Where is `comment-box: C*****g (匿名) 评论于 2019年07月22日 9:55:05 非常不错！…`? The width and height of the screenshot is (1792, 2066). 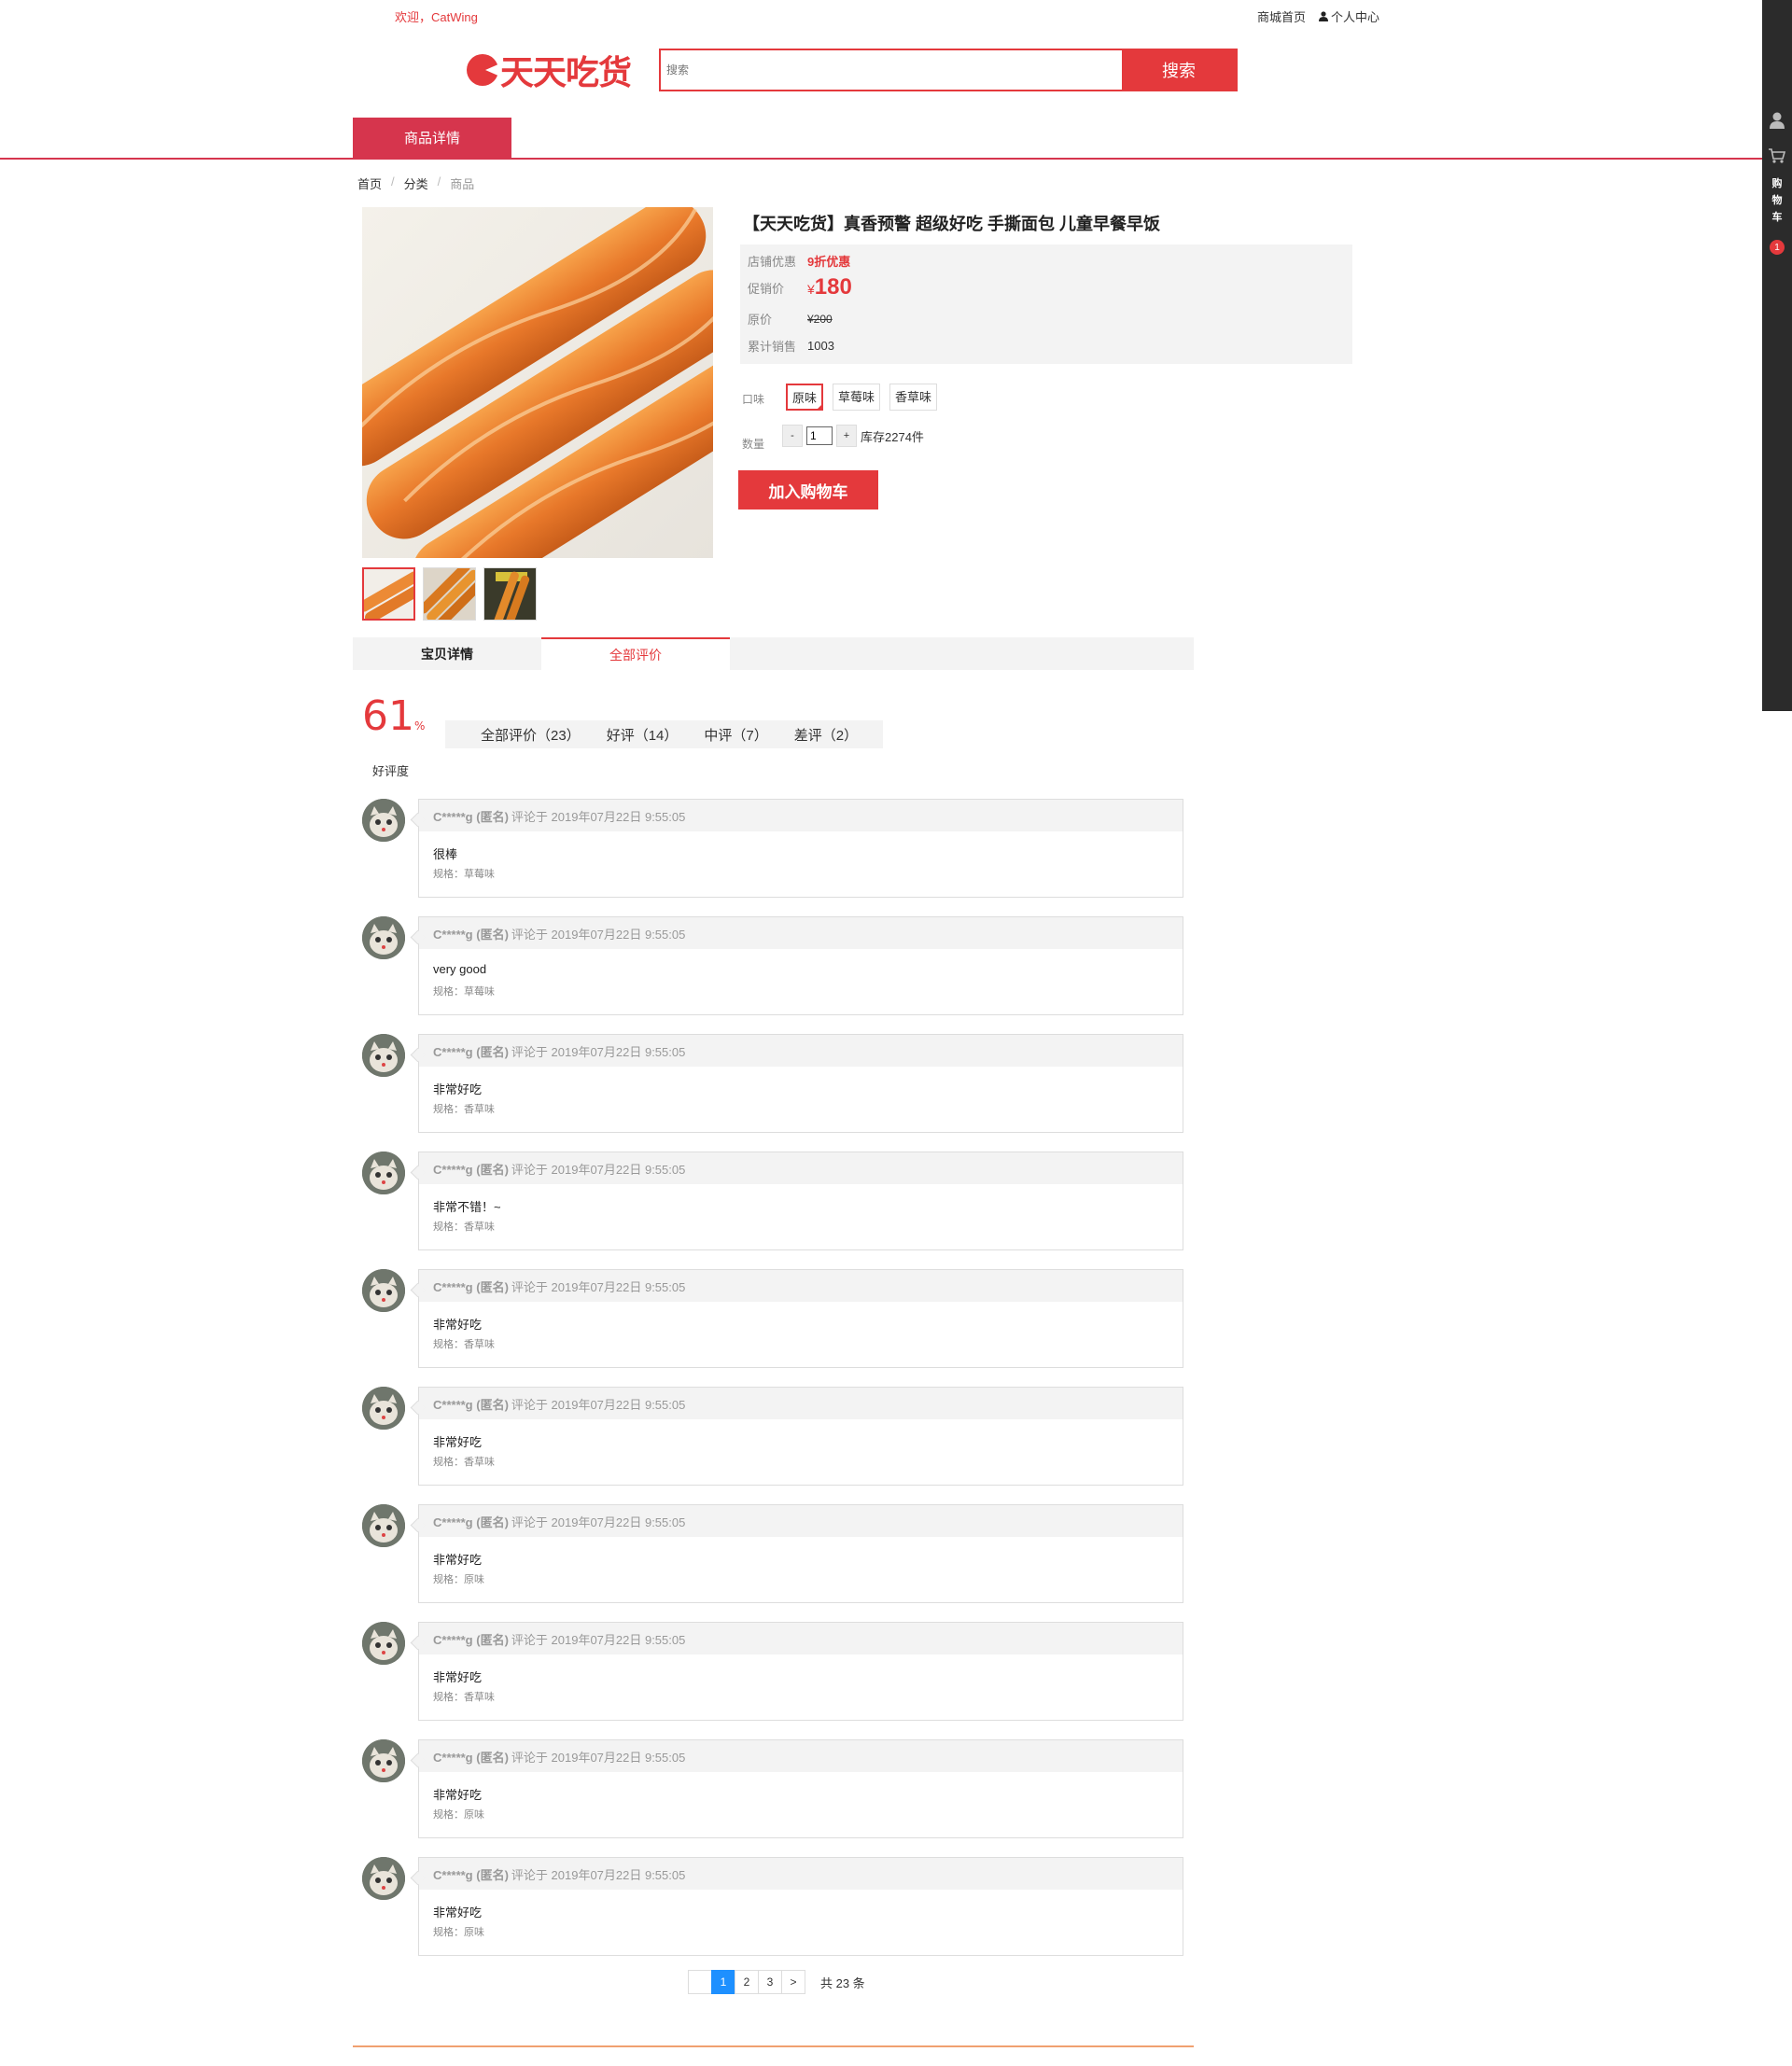 comment-box: C*****g (匿名) 评论于 2019年07月22日 9:55:05 非常不错！… is located at coordinates (800, 1201).